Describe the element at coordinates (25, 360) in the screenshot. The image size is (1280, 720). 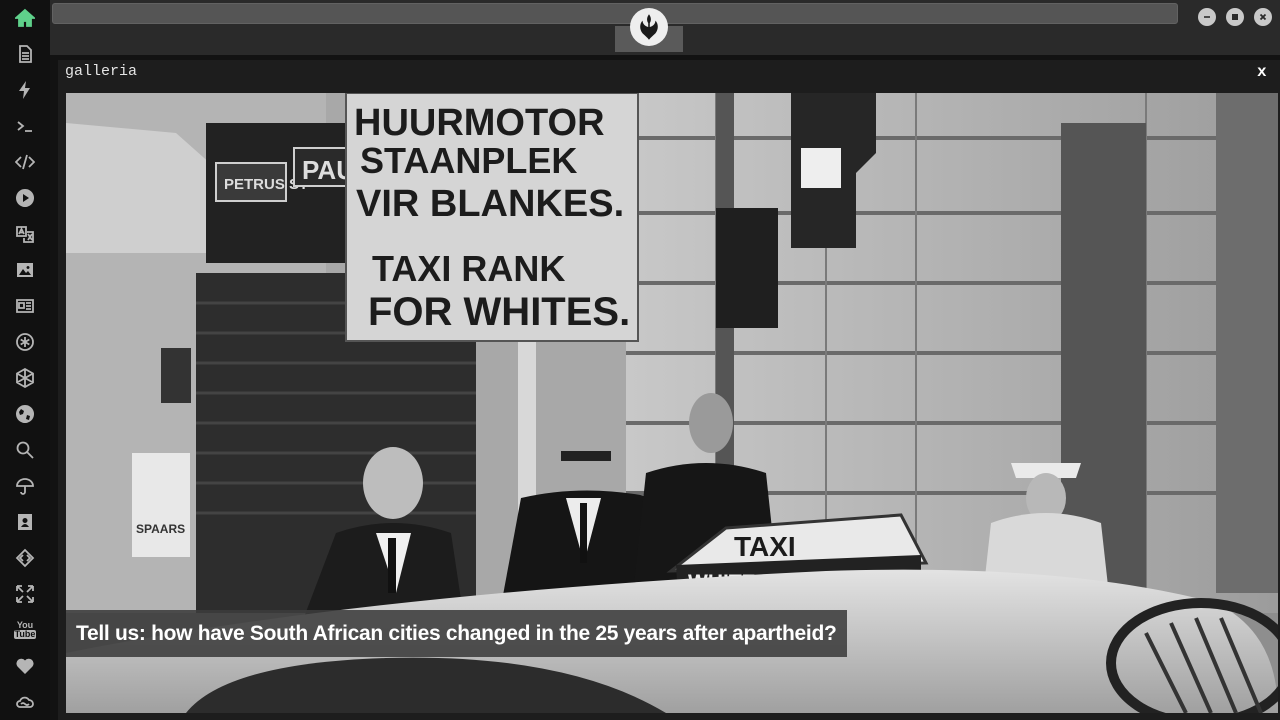
I see `sidebar: You Tube` at that location.